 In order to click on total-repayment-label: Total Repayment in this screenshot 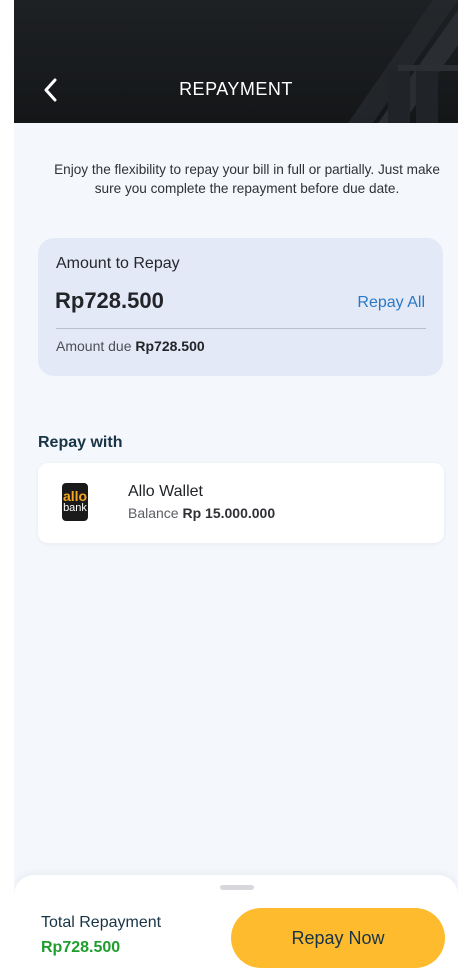, I will do `click(101, 922)`.